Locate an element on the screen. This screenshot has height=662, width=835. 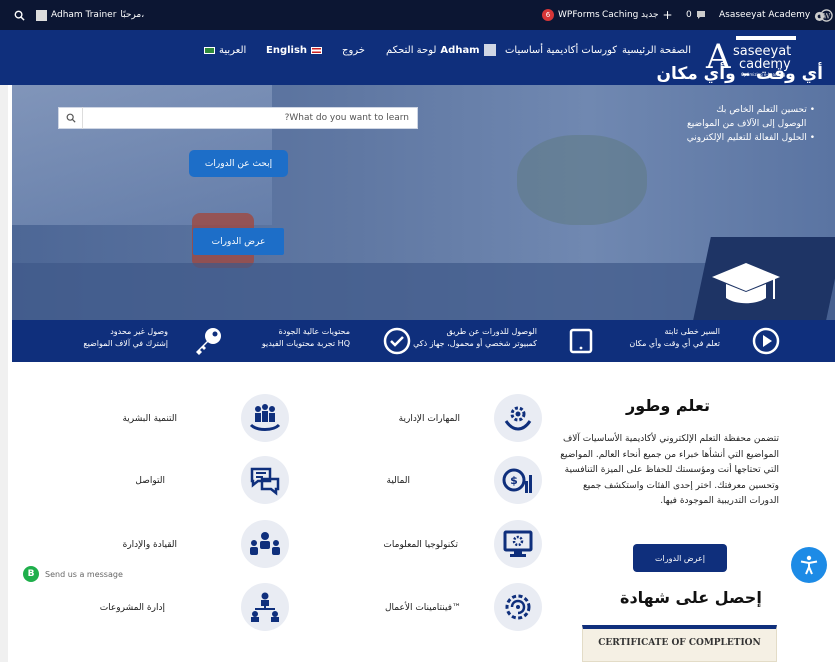
category-leadership is located at coordinates (265, 544).